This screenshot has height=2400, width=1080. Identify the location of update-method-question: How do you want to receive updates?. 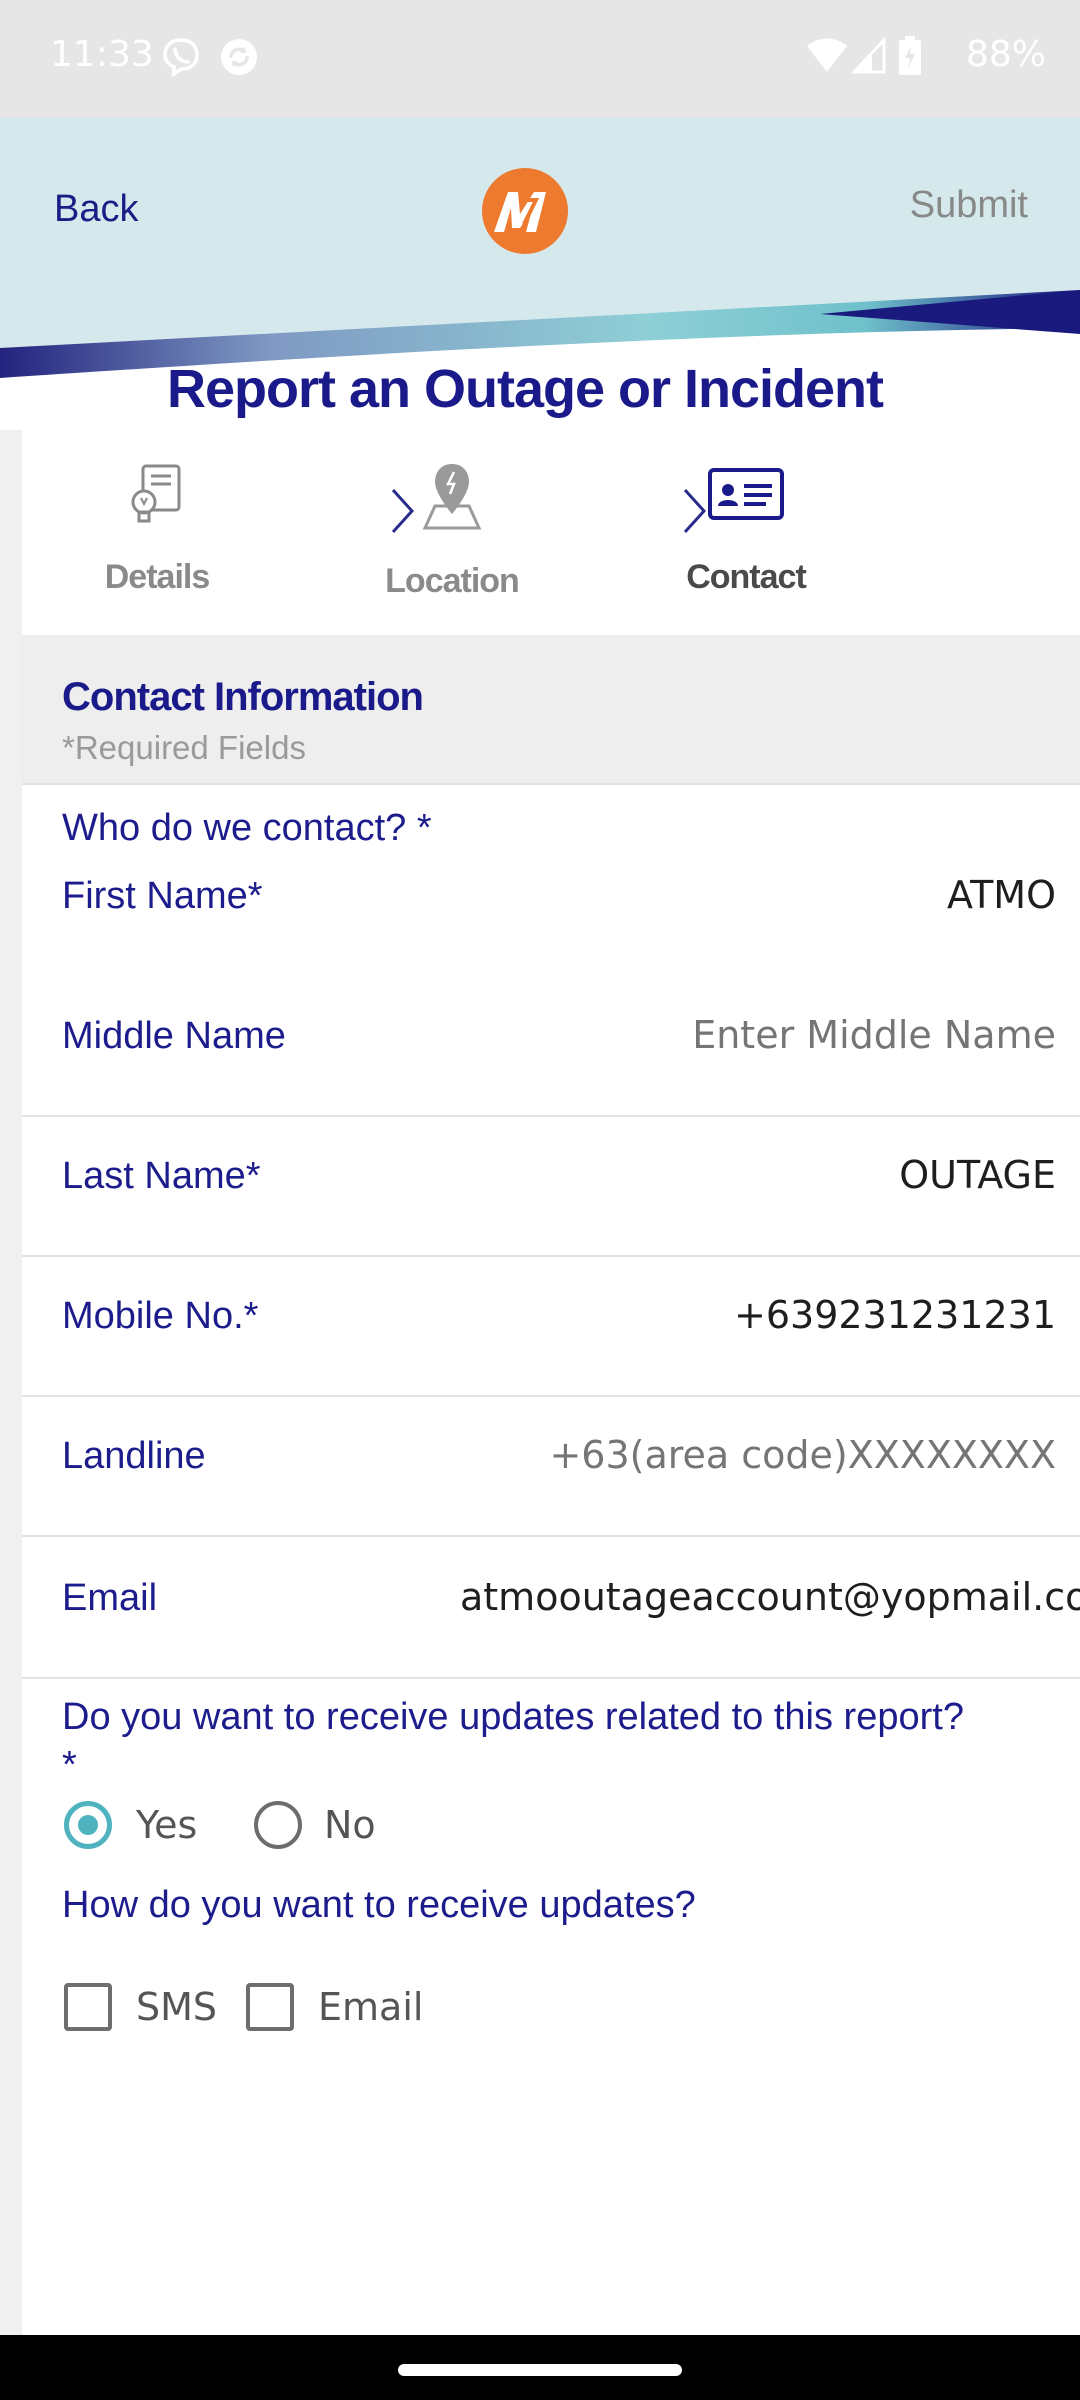
(379, 1905).